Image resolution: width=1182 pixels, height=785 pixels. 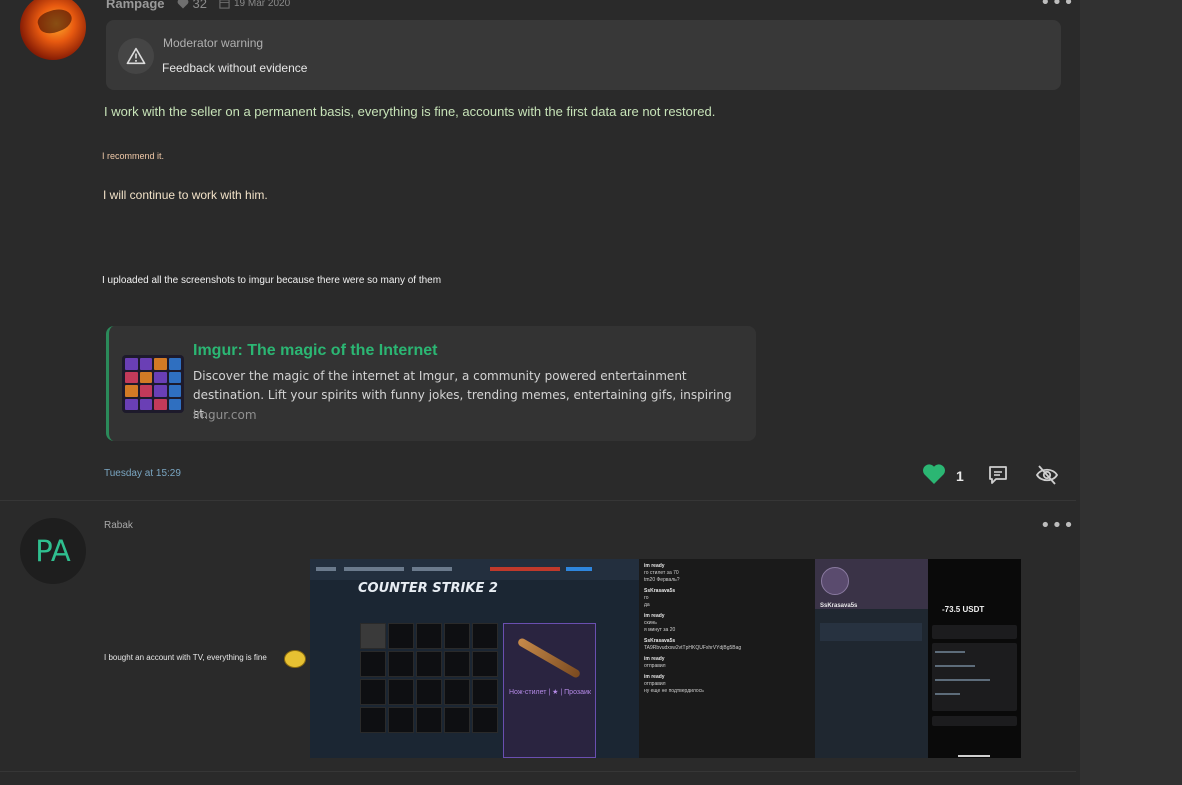 I want to click on link-thumbnail, so click(x=153, y=384).